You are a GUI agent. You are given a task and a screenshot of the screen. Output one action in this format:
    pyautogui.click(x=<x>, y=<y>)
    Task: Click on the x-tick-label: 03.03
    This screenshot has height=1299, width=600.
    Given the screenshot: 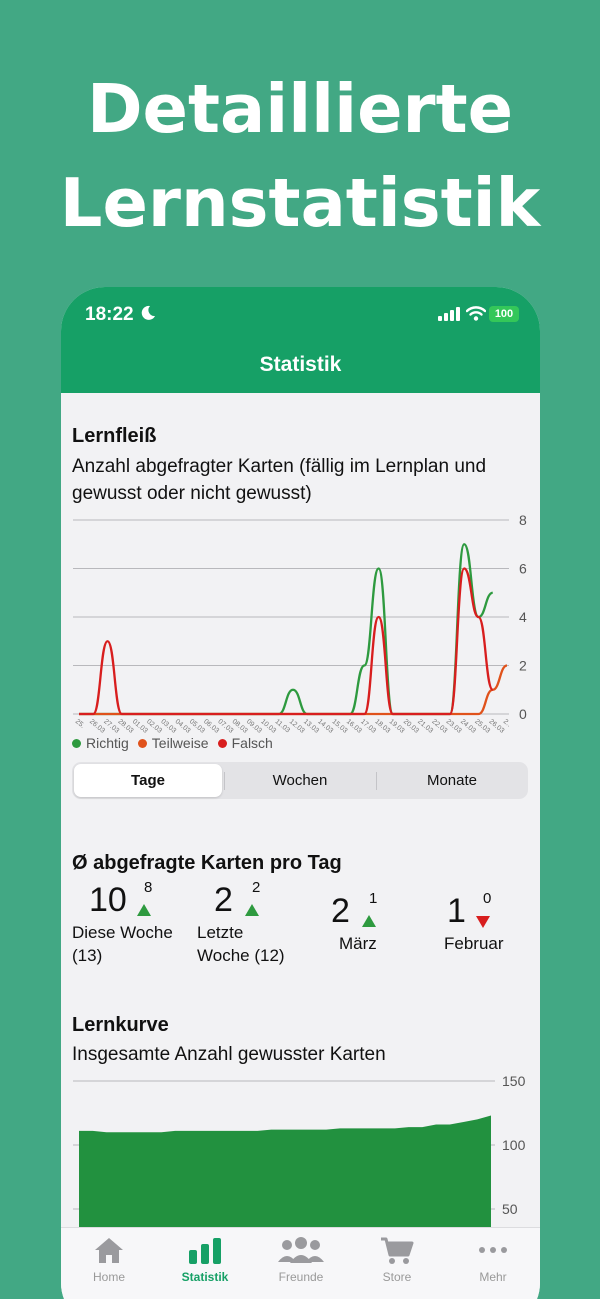 What is the action you would take?
    pyautogui.click(x=168, y=726)
    